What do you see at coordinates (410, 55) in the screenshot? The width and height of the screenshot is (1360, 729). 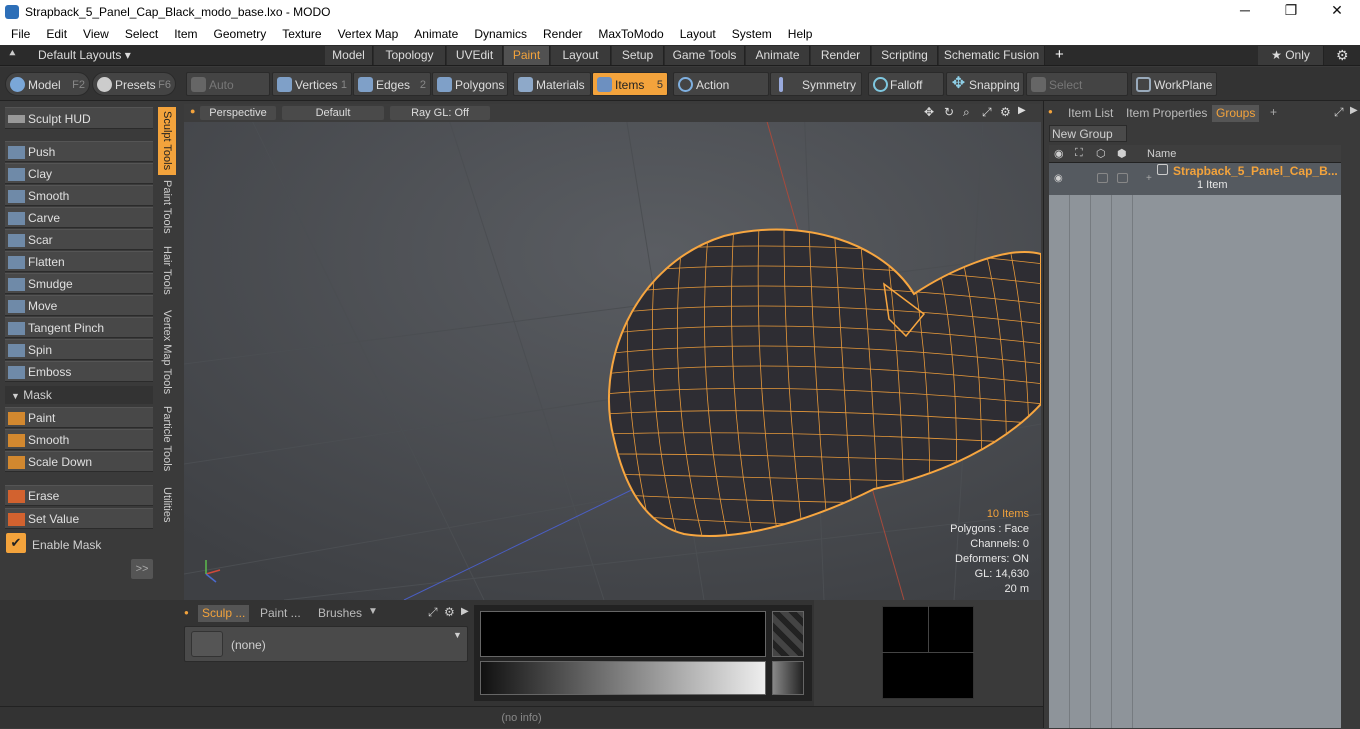 I see `tab-topology: Topology` at bounding box center [410, 55].